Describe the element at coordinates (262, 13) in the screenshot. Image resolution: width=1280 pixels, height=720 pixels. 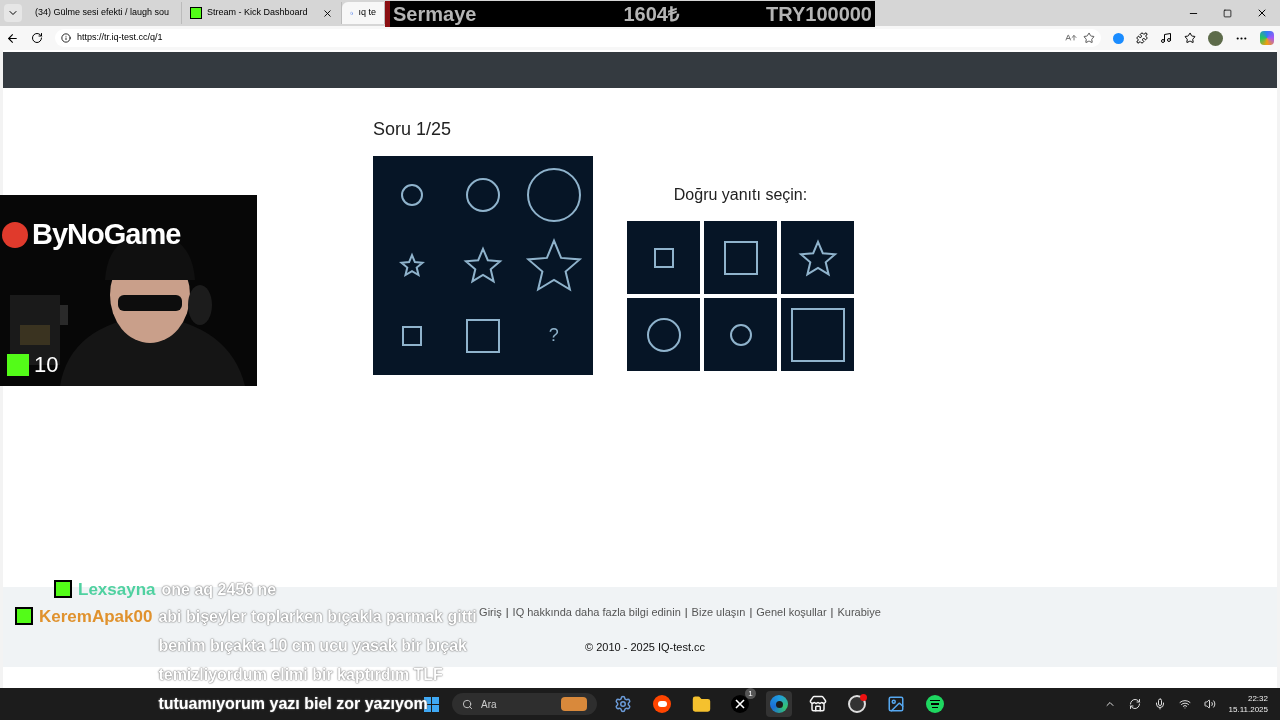
I see `browser-tab: Stream - Kick Dashboard` at that location.